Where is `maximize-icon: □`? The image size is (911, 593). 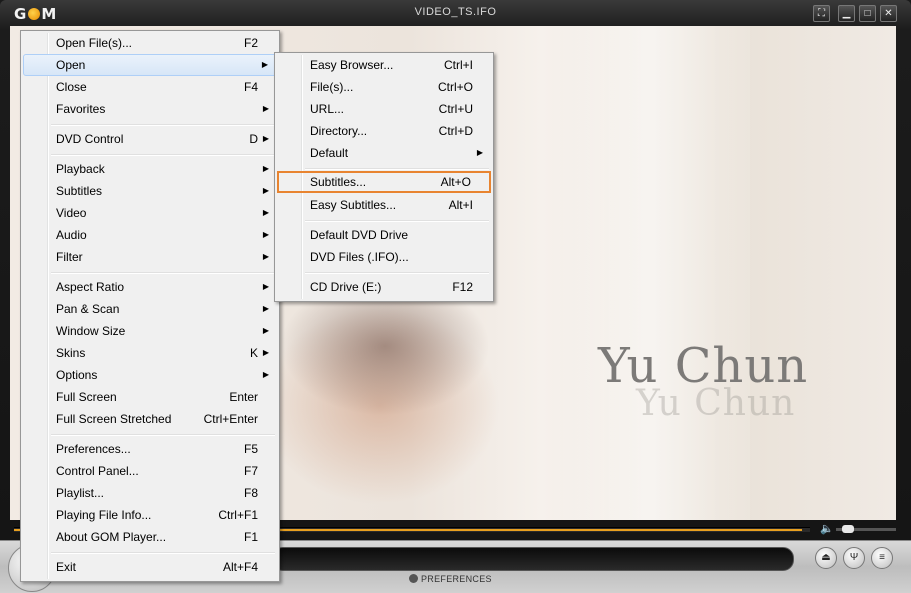 maximize-icon: □ is located at coordinates (867, 13).